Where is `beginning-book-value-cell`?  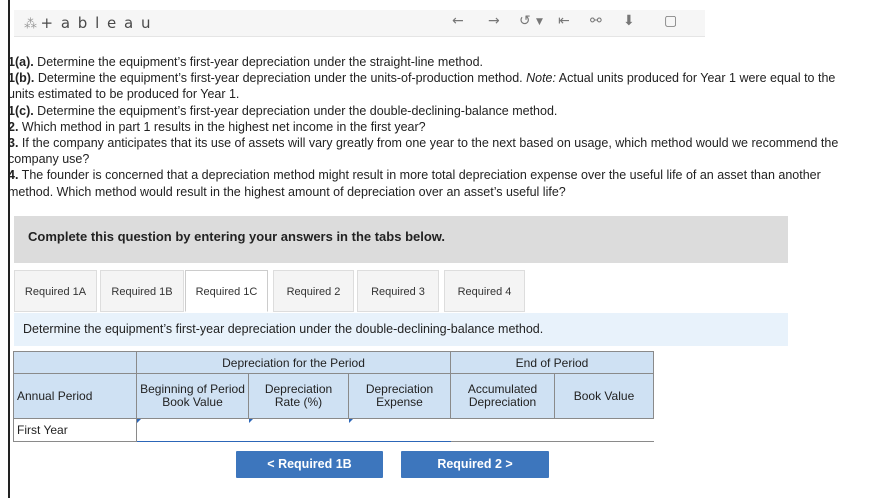 beginning-book-value-cell is located at coordinates (194, 430).